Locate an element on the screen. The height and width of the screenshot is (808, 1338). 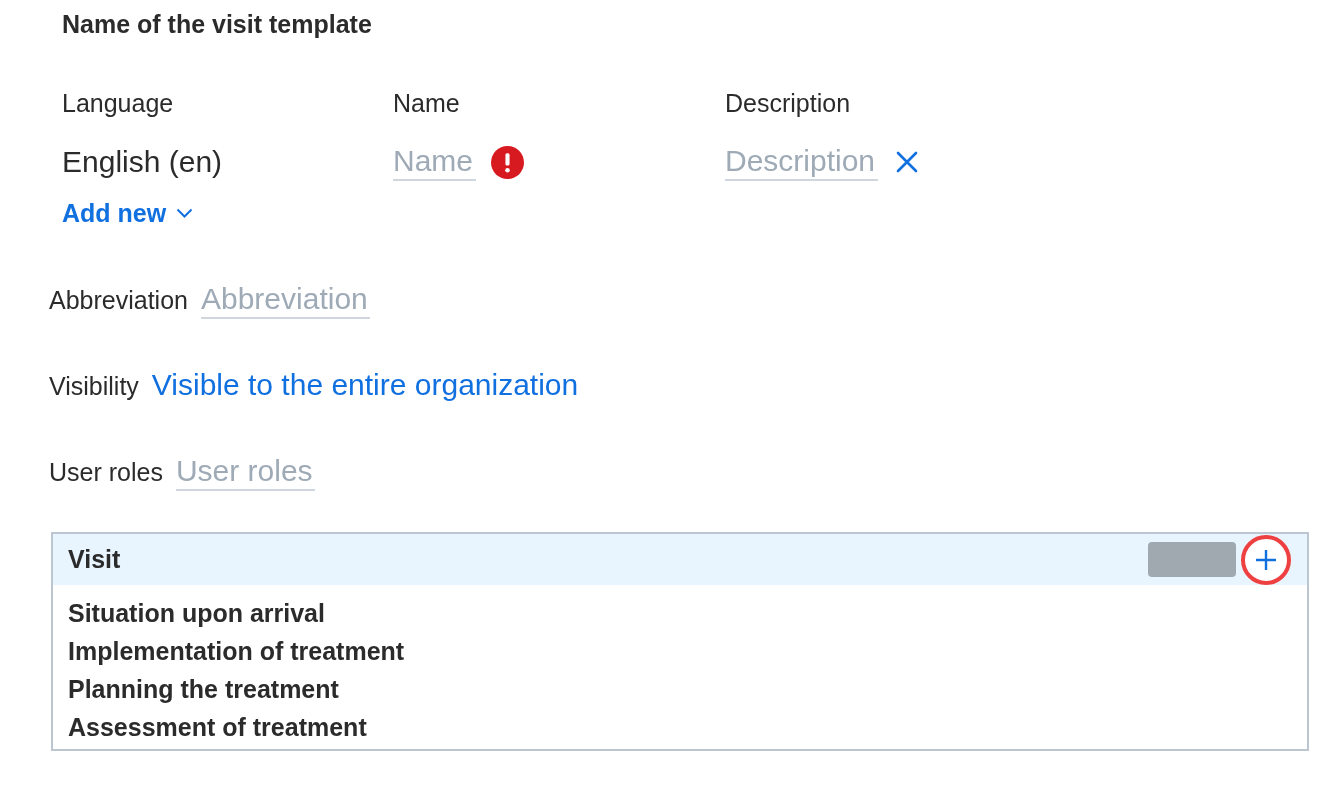
section-item: Planning the treatment is located at coordinates (203, 689).